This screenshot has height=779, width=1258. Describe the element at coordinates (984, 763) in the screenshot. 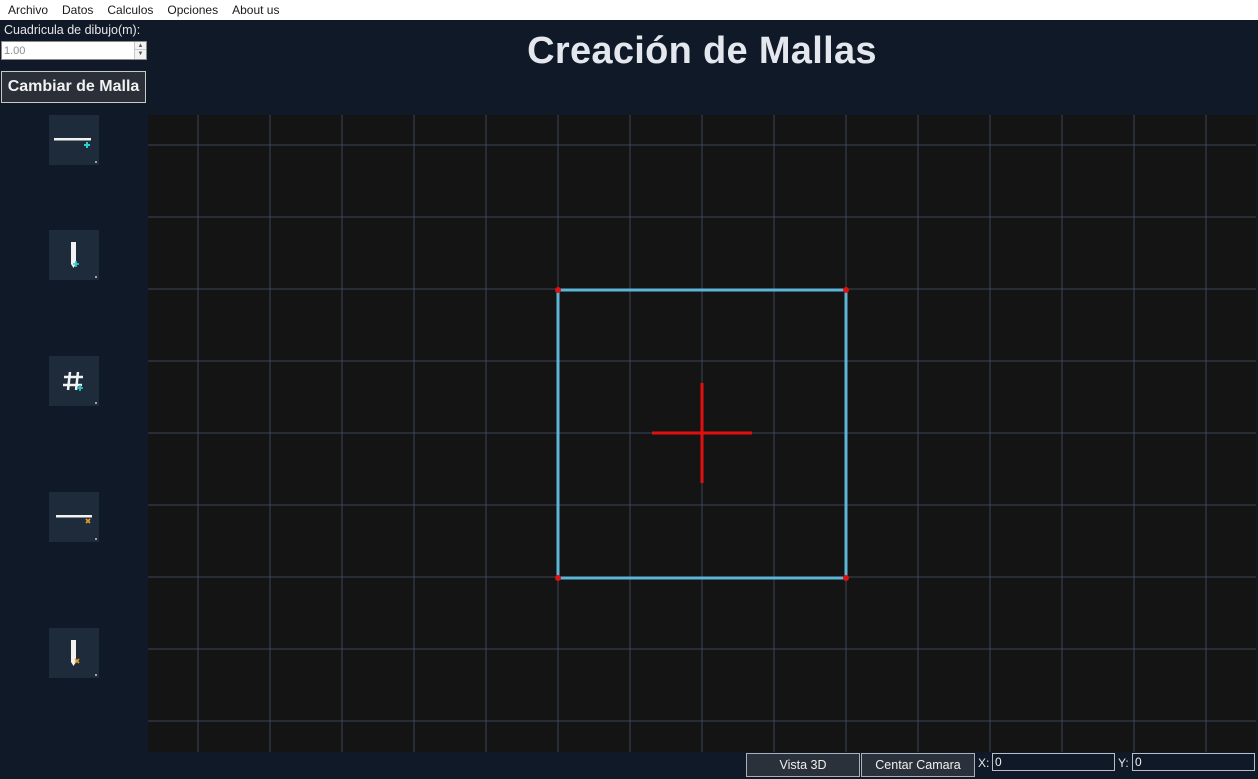

I see `x-coord-label: X:` at that location.